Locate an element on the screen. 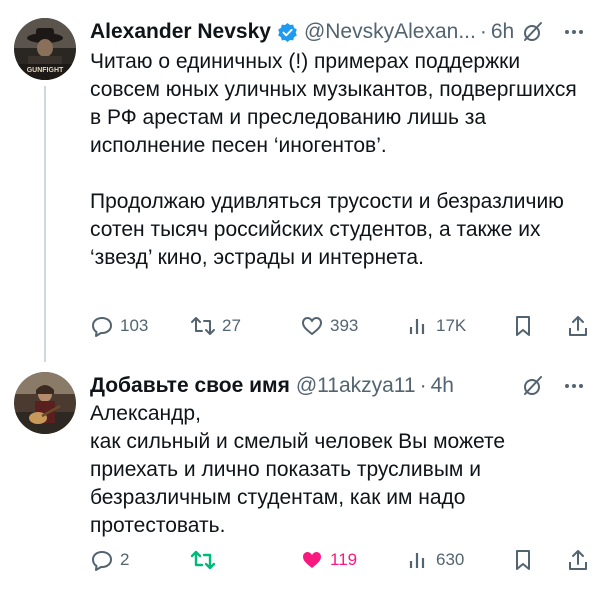  reply-count: 103 is located at coordinates (134, 325).